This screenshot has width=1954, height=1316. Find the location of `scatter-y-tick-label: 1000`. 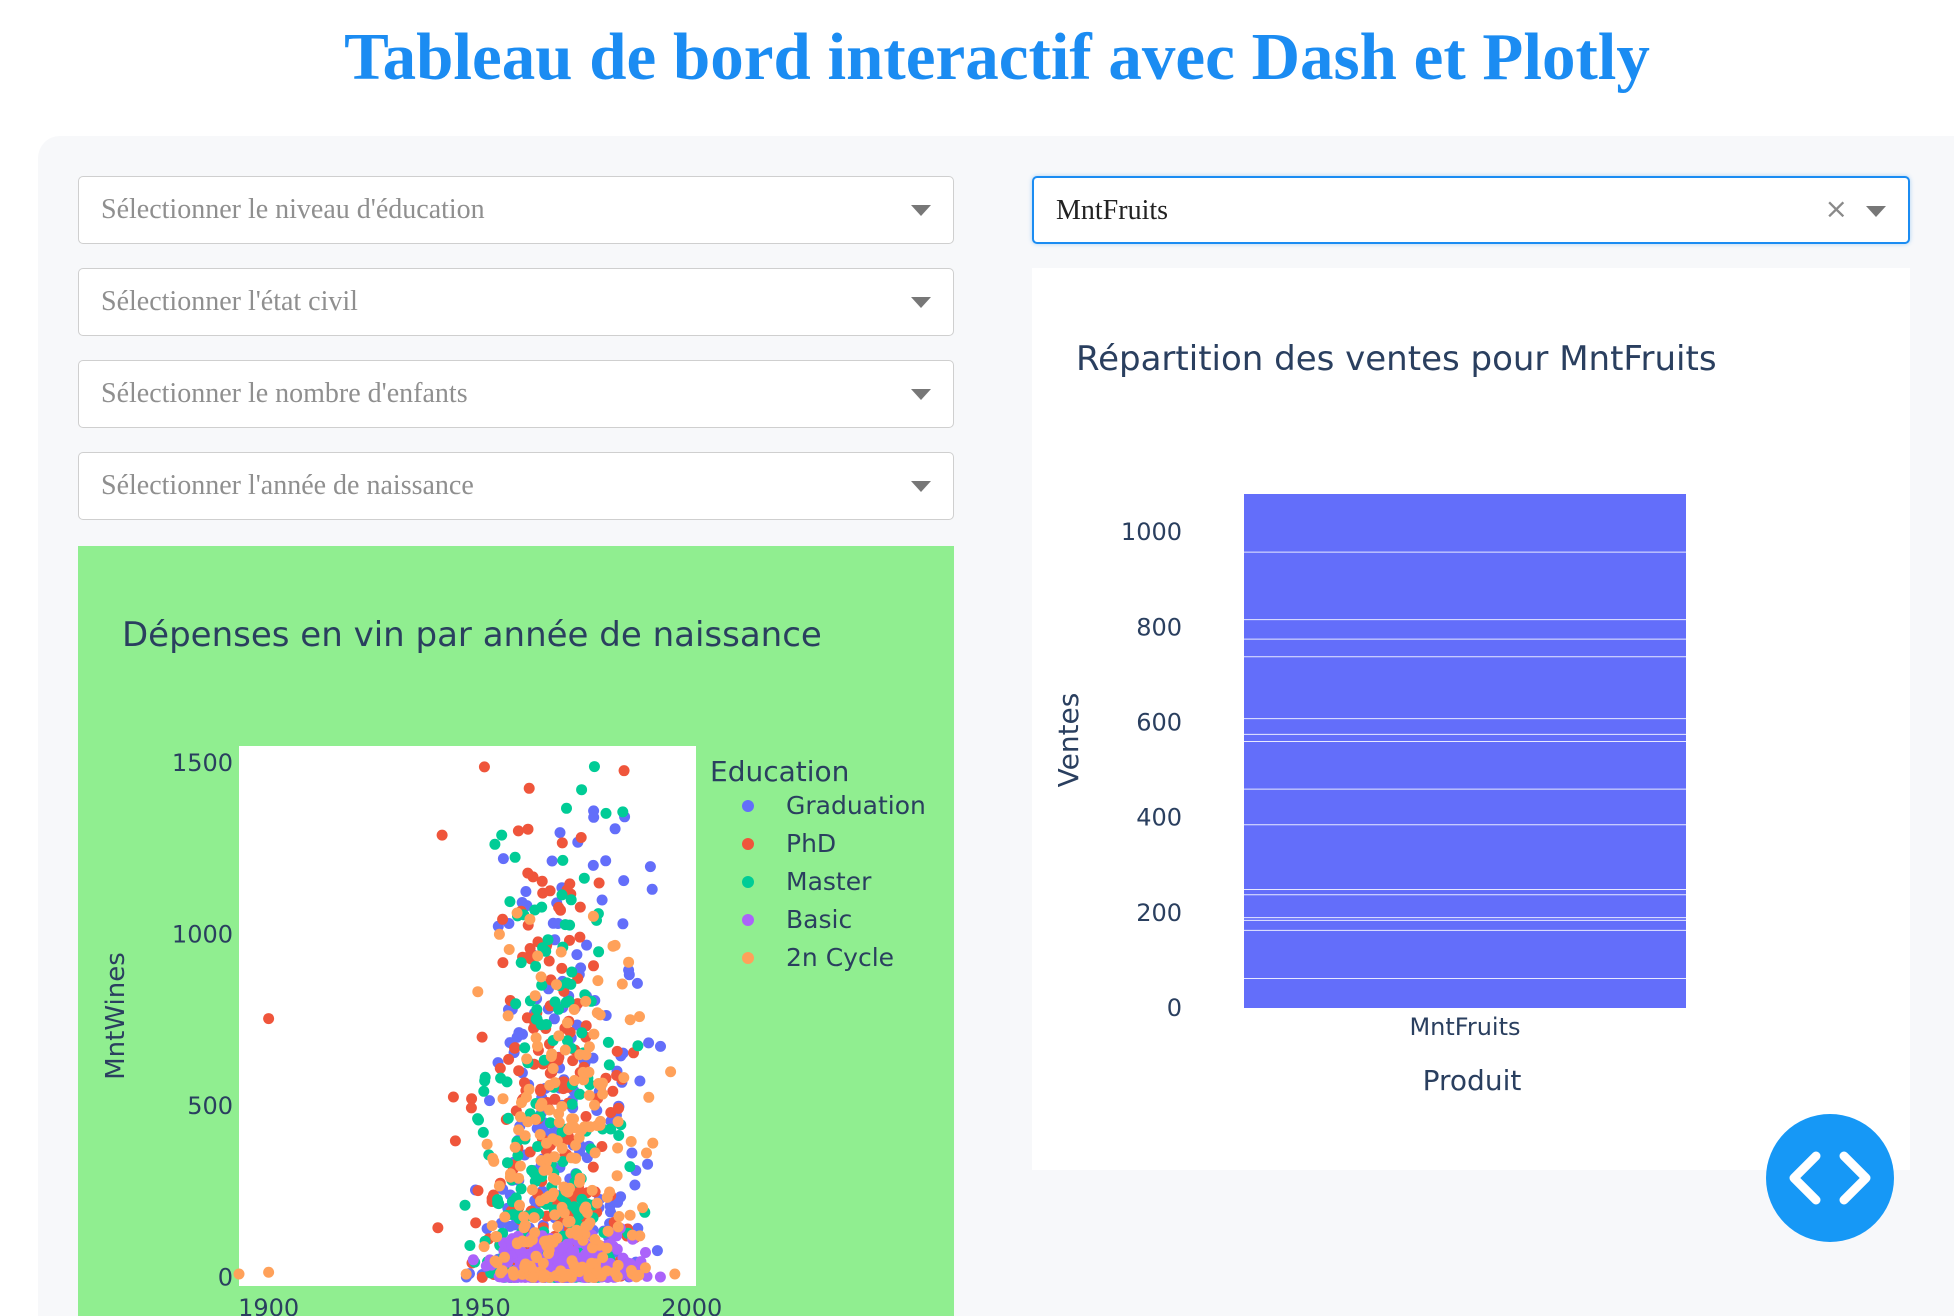

scatter-y-tick-label: 1000 is located at coordinates (202, 935).